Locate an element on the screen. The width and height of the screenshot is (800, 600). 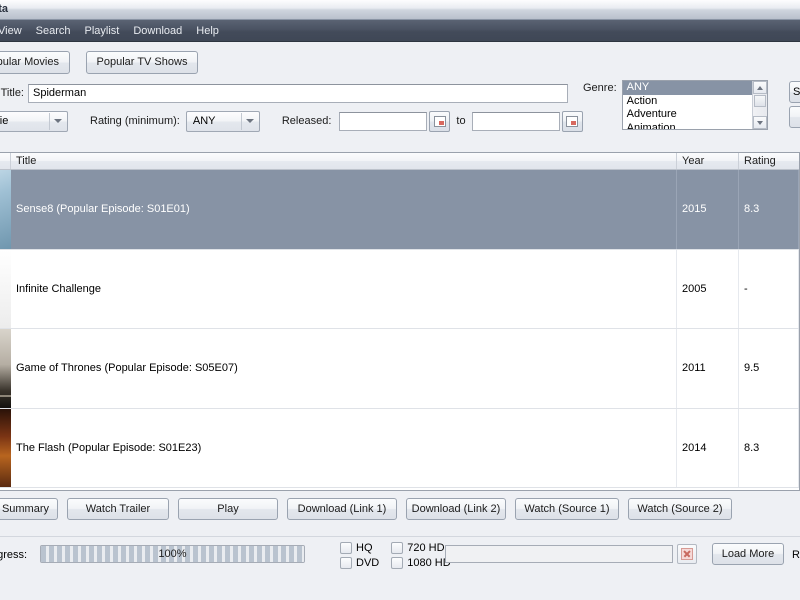
tab-popular-tv-shows: Popular TV Shows is located at coordinates (142, 62).